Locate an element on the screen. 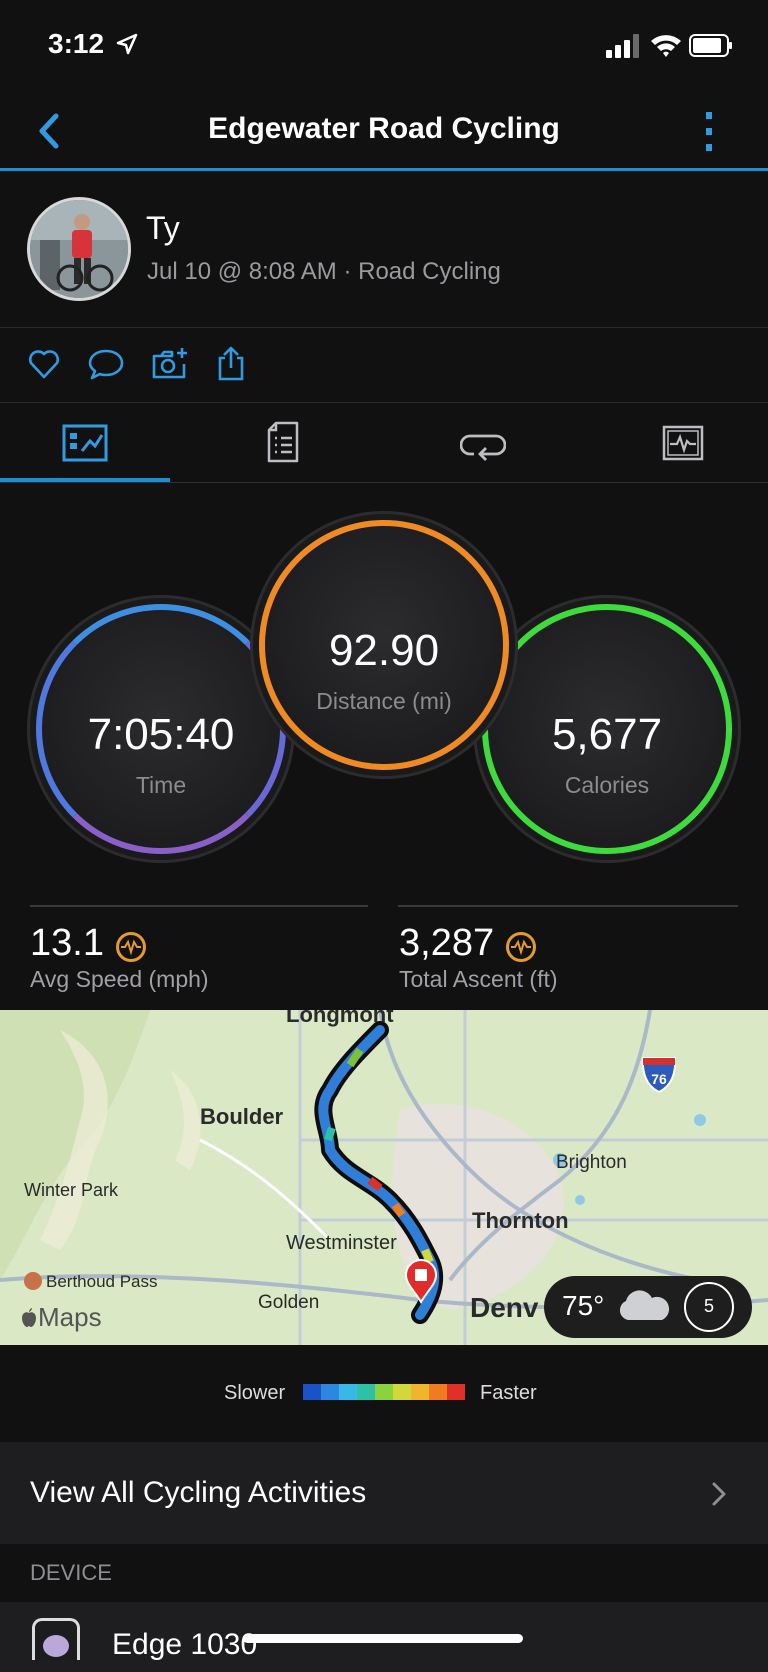 The height and width of the screenshot is (1672, 768). nav-divider is located at coordinates (384, 169).